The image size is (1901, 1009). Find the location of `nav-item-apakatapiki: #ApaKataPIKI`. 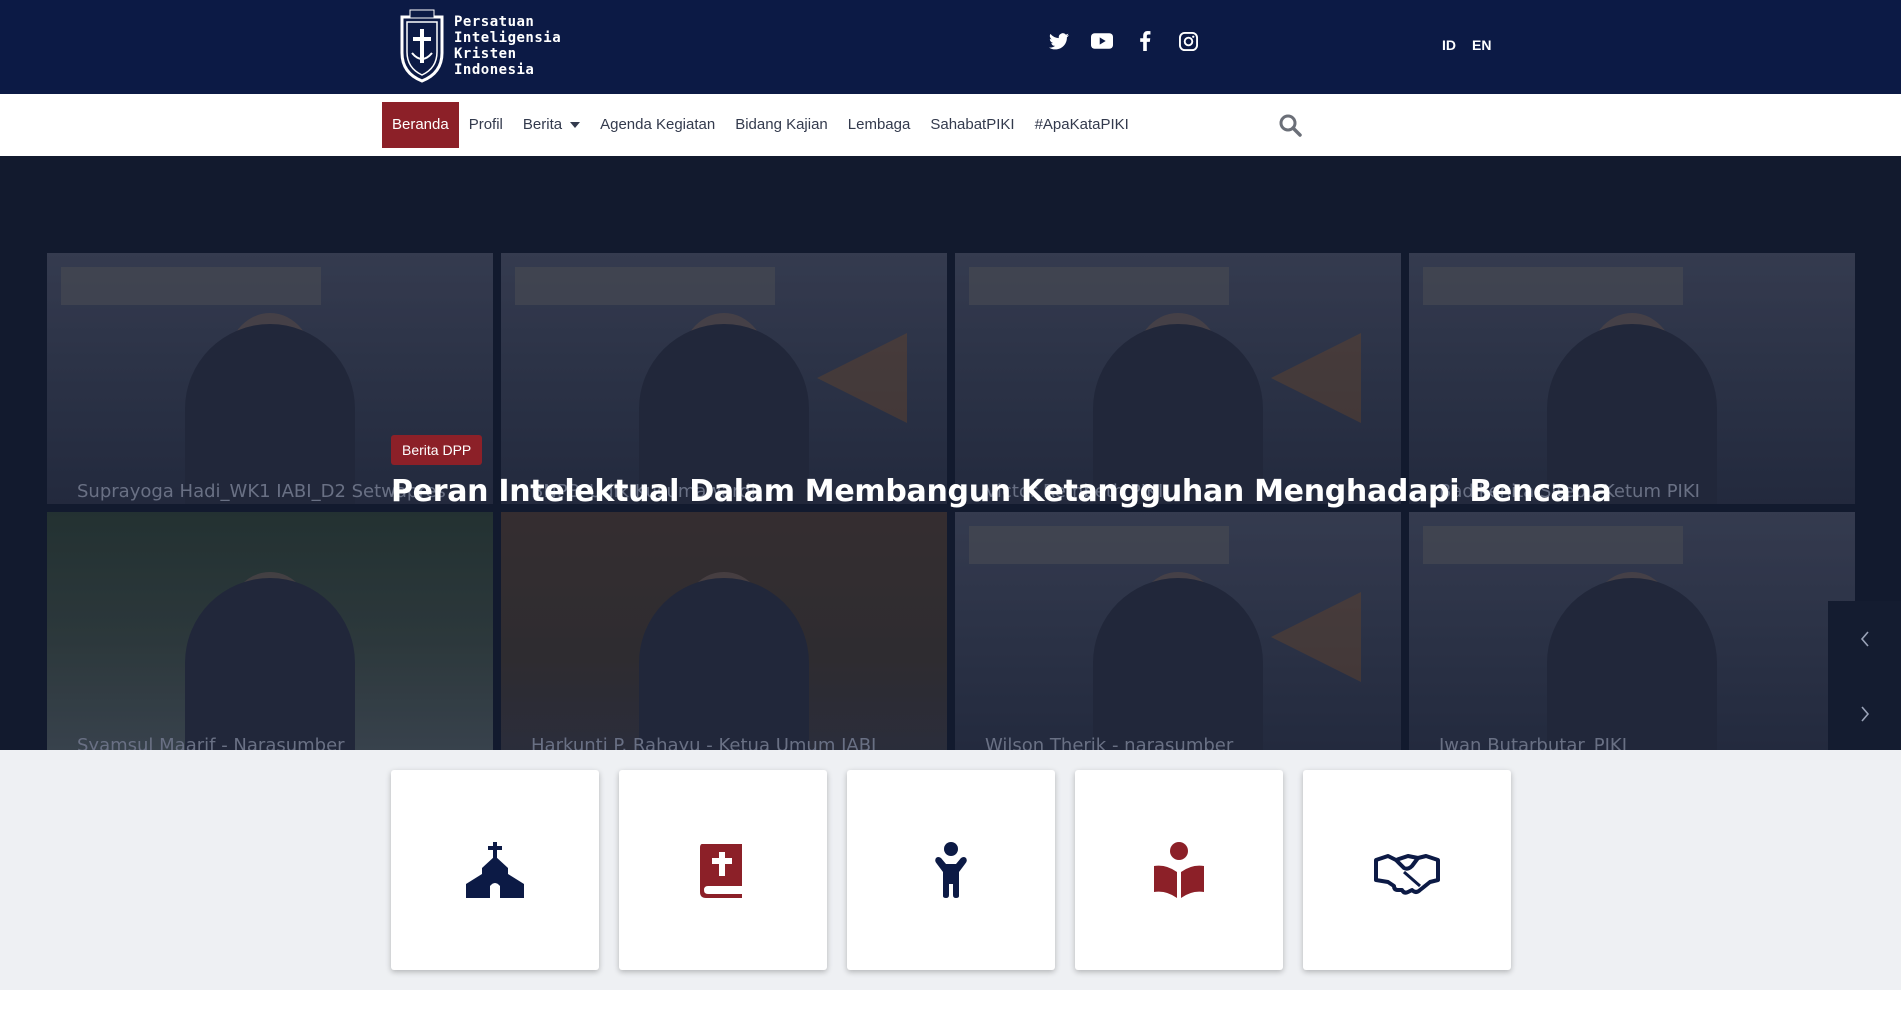

nav-item-apakatapiki: #ApaKataPIKI is located at coordinates (1082, 125).